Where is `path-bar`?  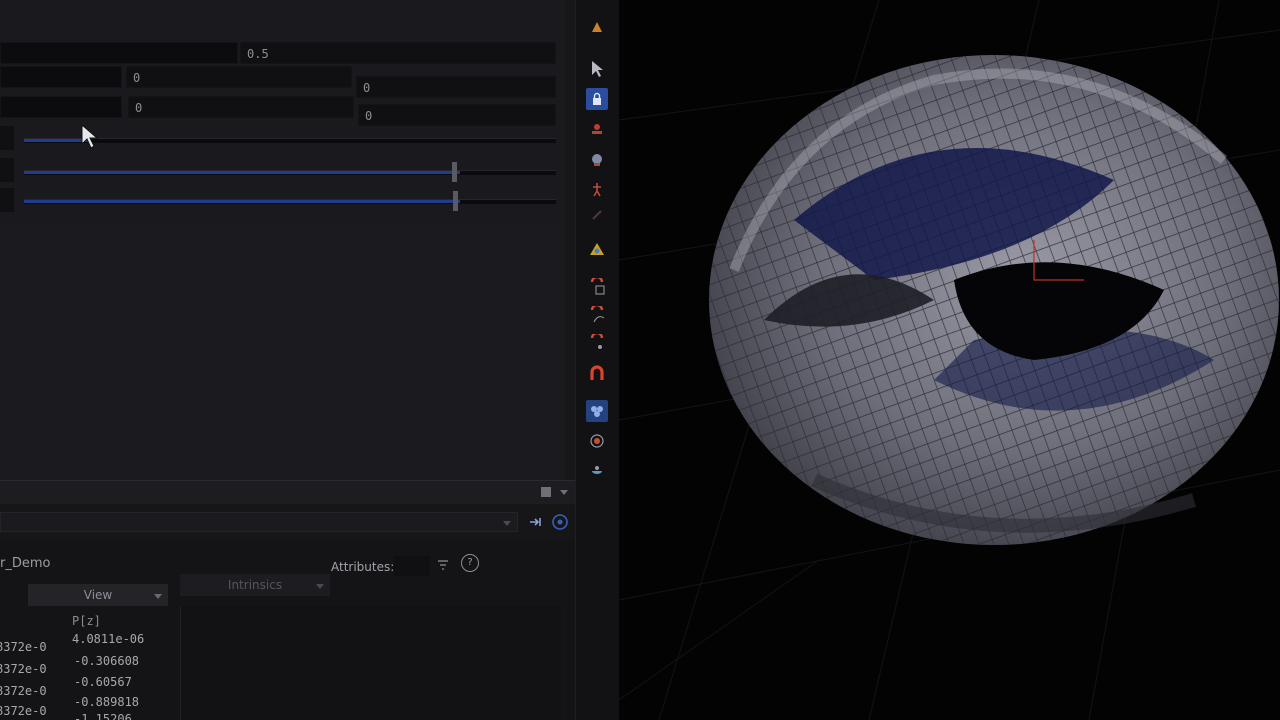 path-bar is located at coordinates (287, 522).